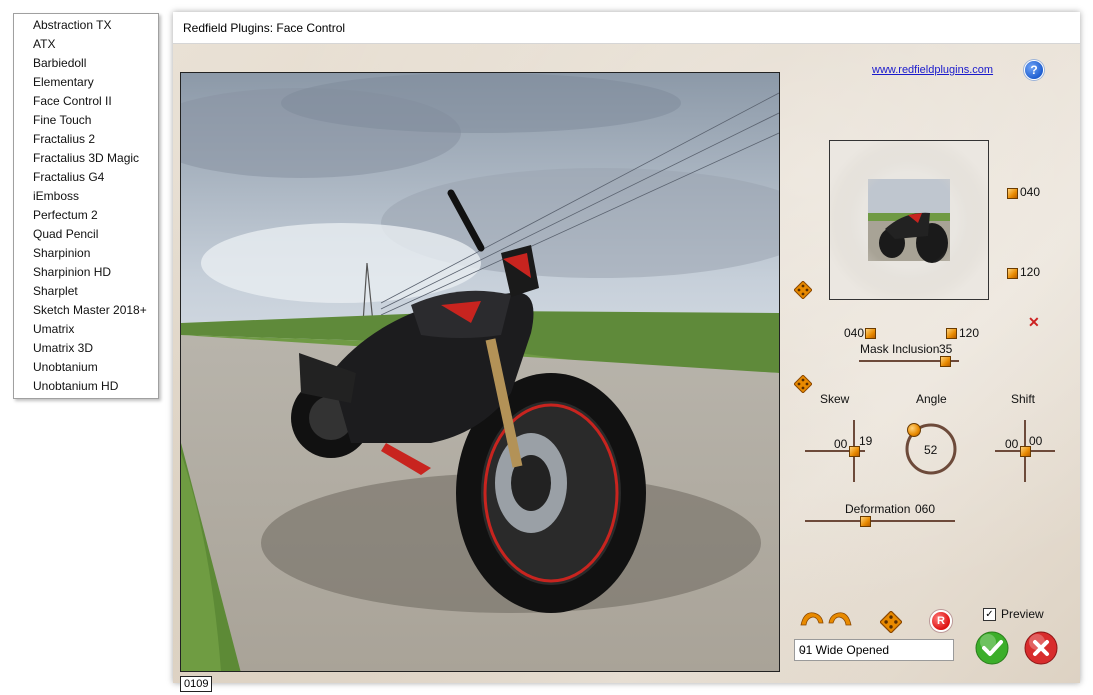 Image resolution: width=1093 pixels, height=695 pixels. What do you see at coordinates (992, 648) in the screenshot?
I see `ok-button` at bounding box center [992, 648].